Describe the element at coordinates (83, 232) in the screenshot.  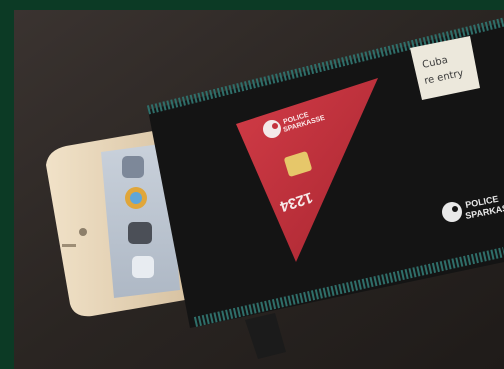
I see `phone-earpiece` at that location.